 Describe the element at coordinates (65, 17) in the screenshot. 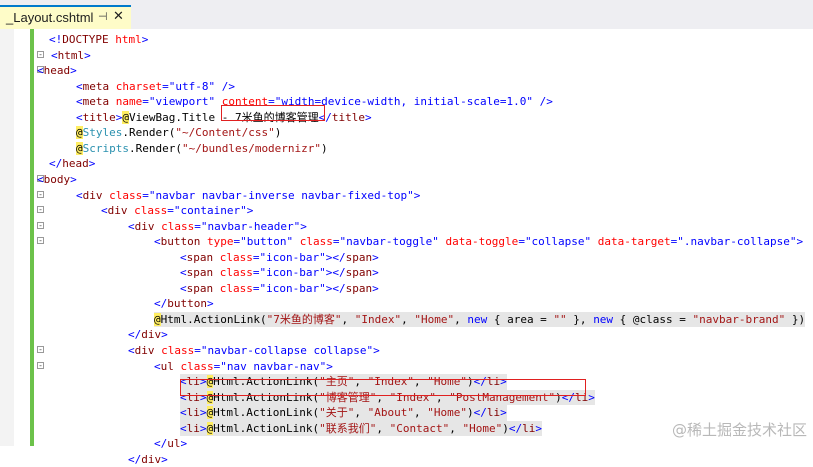

I see `tab-layout-cshtml: _Layout.cshtml ⊣ ✕` at that location.